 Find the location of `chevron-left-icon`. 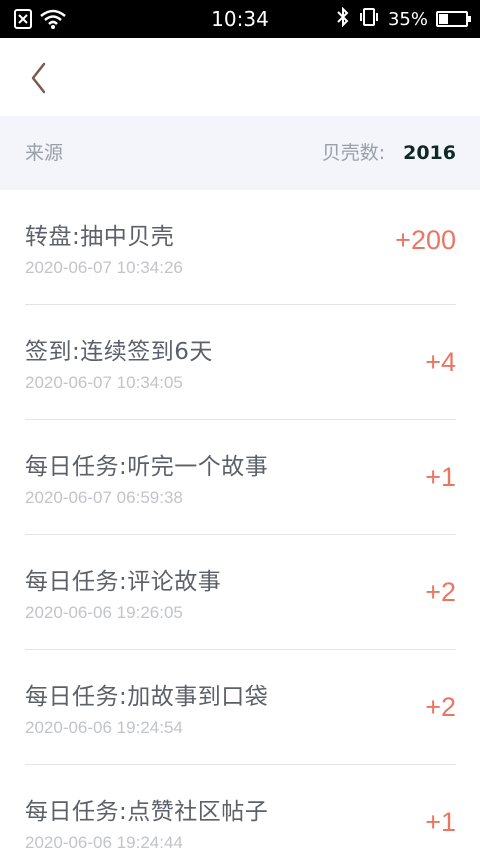

chevron-left-icon is located at coordinates (38, 78).